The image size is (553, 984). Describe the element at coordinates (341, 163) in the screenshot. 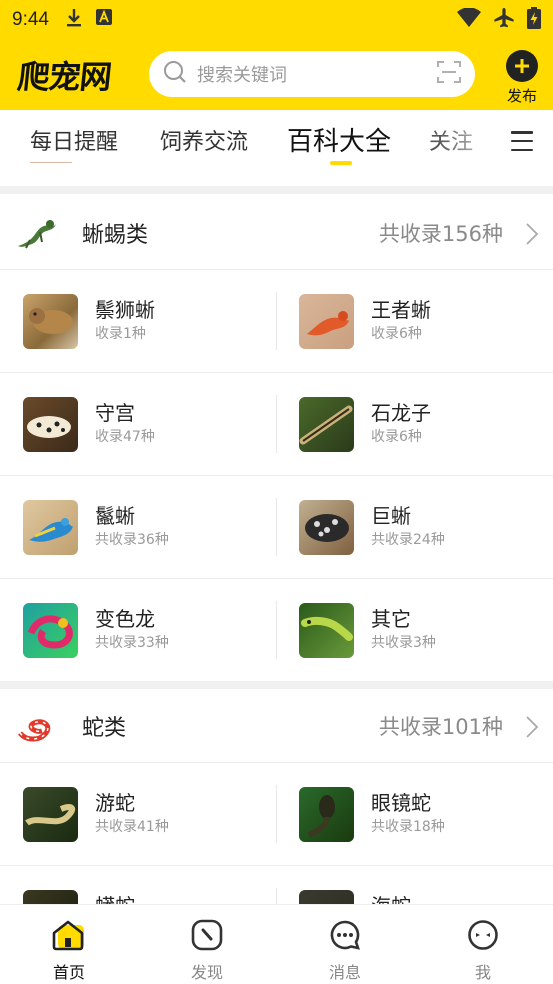

I see `tab-active-indicator` at that location.